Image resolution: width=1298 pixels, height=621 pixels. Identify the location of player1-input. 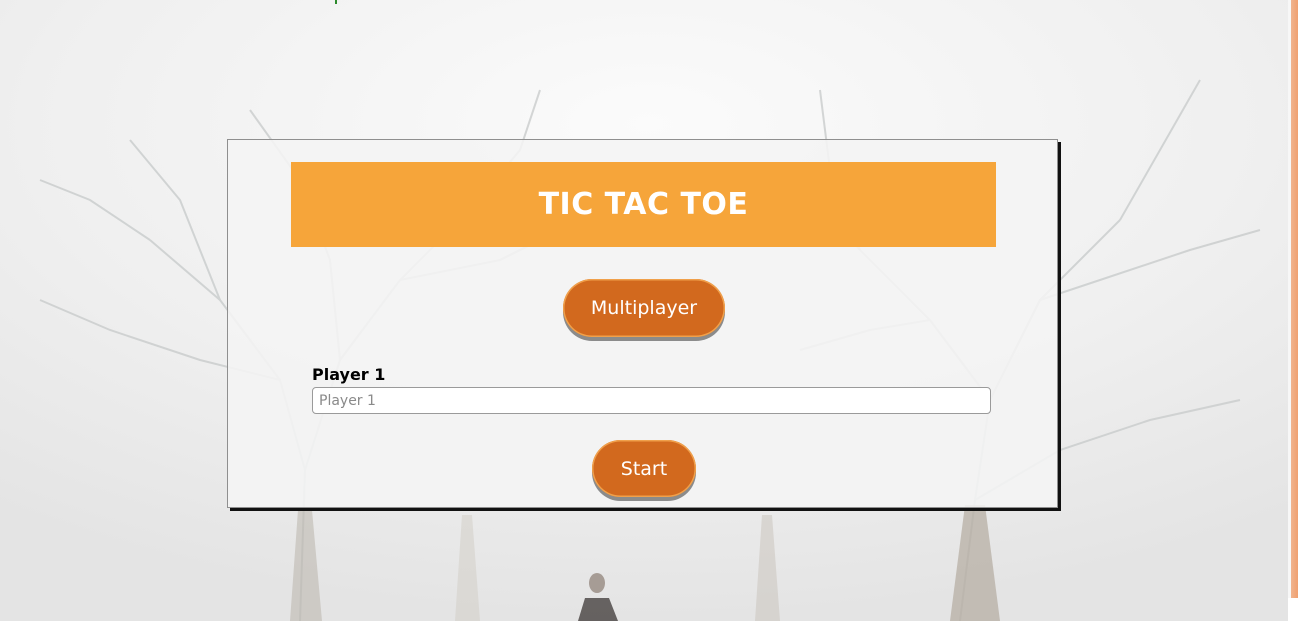
(651, 400).